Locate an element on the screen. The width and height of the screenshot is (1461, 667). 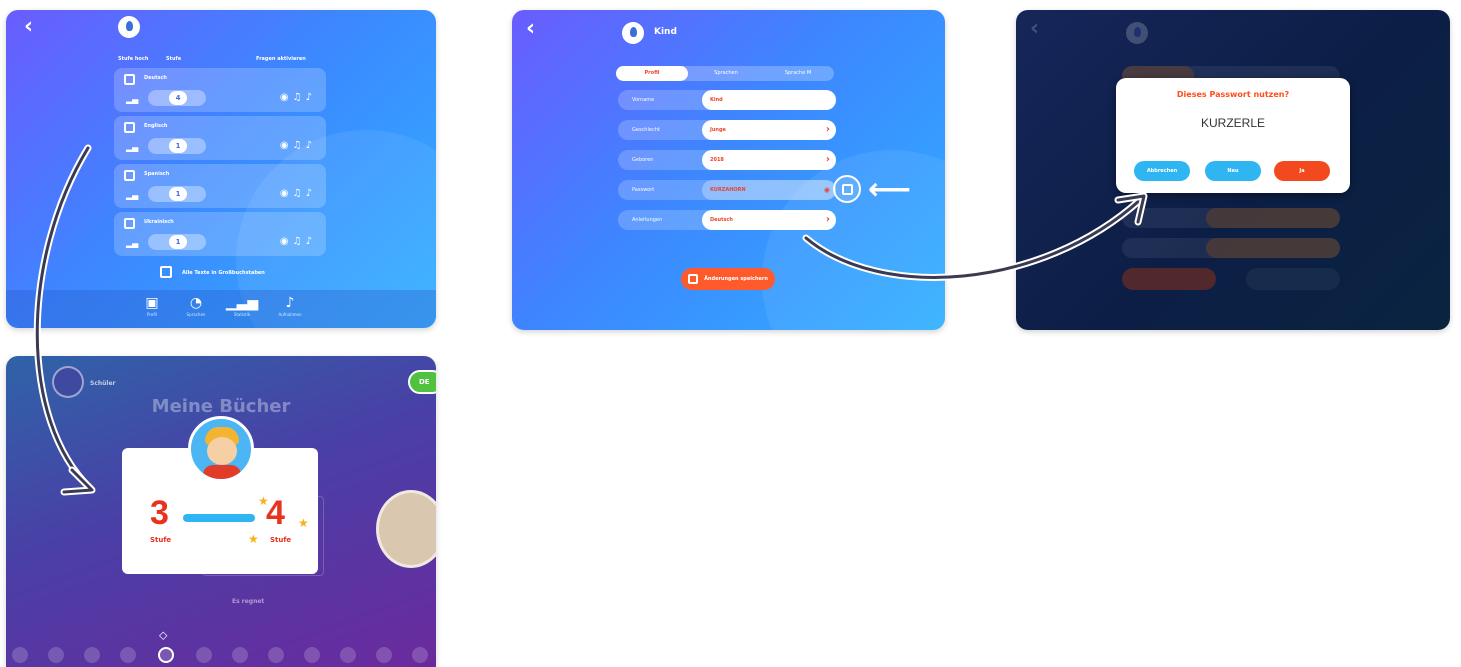
cancel-button: Abbrechen is located at coordinates (1162, 171).